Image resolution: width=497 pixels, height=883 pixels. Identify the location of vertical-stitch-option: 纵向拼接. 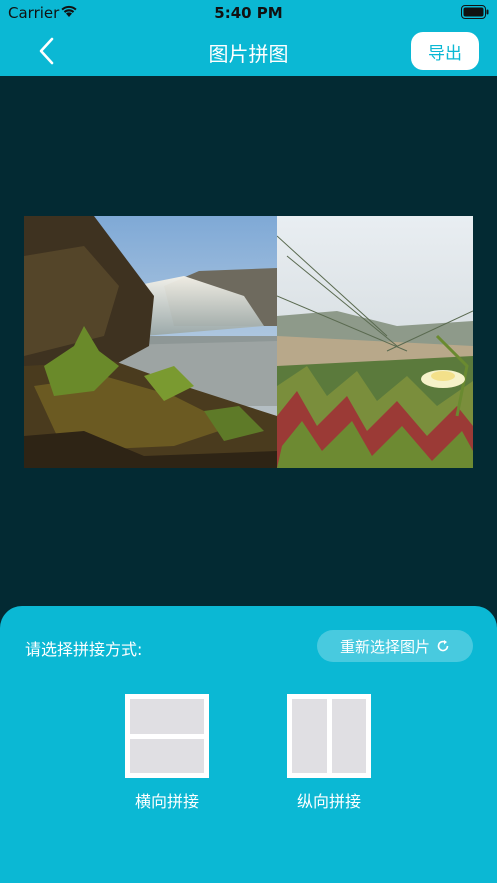
(329, 753).